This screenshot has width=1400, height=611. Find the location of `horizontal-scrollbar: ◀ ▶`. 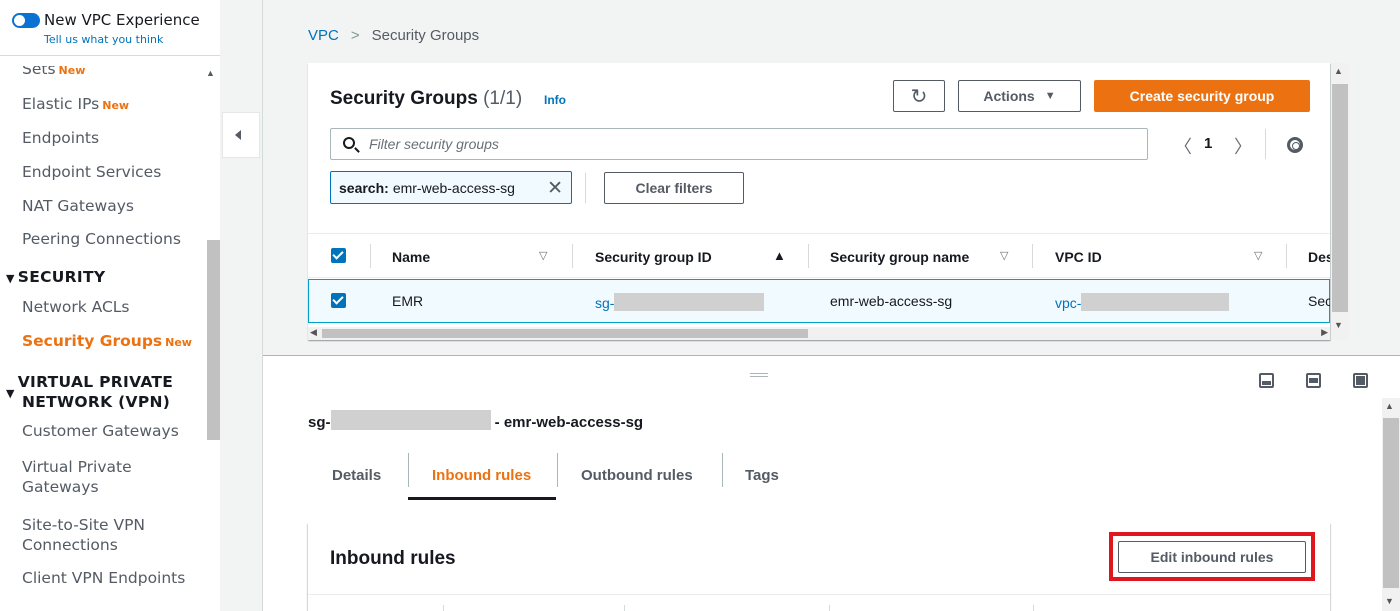

horizontal-scrollbar: ◀ ▶ is located at coordinates (819, 333).